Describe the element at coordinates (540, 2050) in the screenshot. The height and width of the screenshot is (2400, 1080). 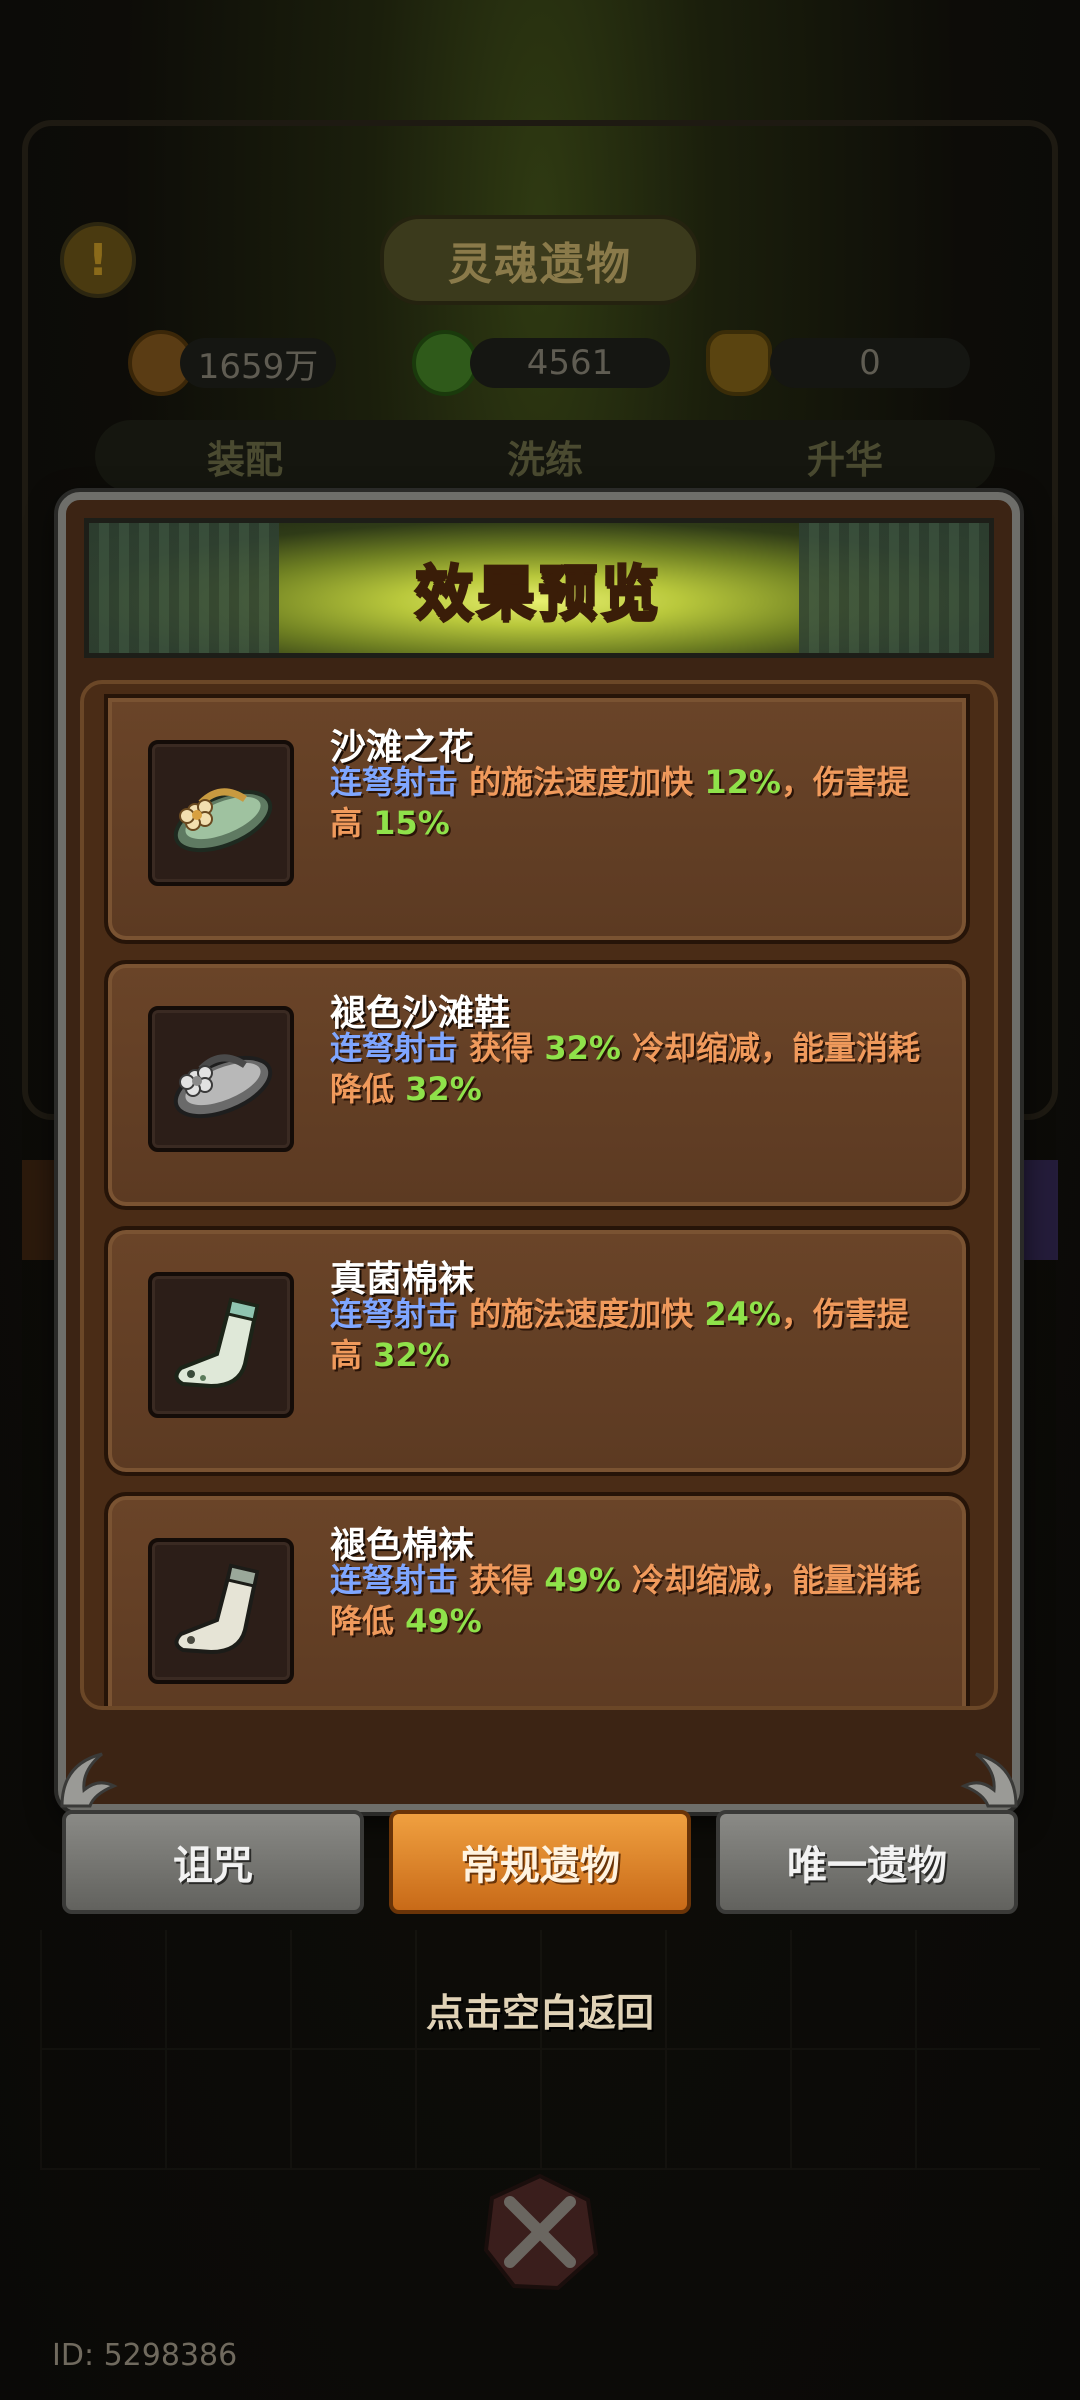
I see `background-grid` at that location.